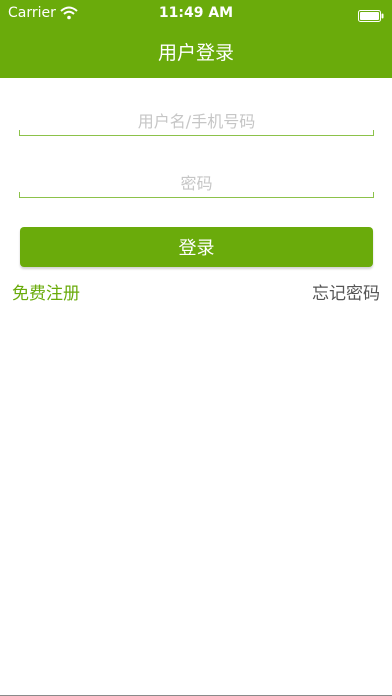 This screenshot has width=392, height=696. I want to click on username-field-container, so click(196, 121).